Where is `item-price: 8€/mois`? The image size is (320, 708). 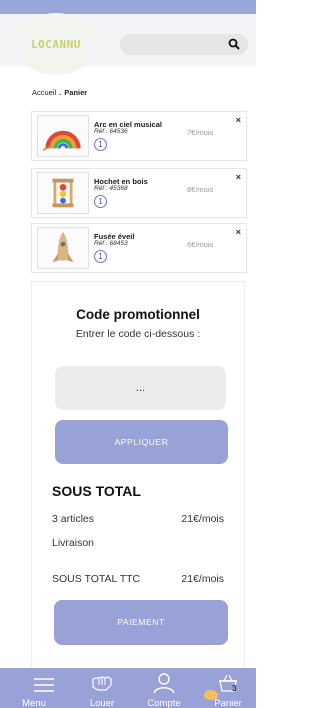 item-price: 8€/mois is located at coordinates (200, 189).